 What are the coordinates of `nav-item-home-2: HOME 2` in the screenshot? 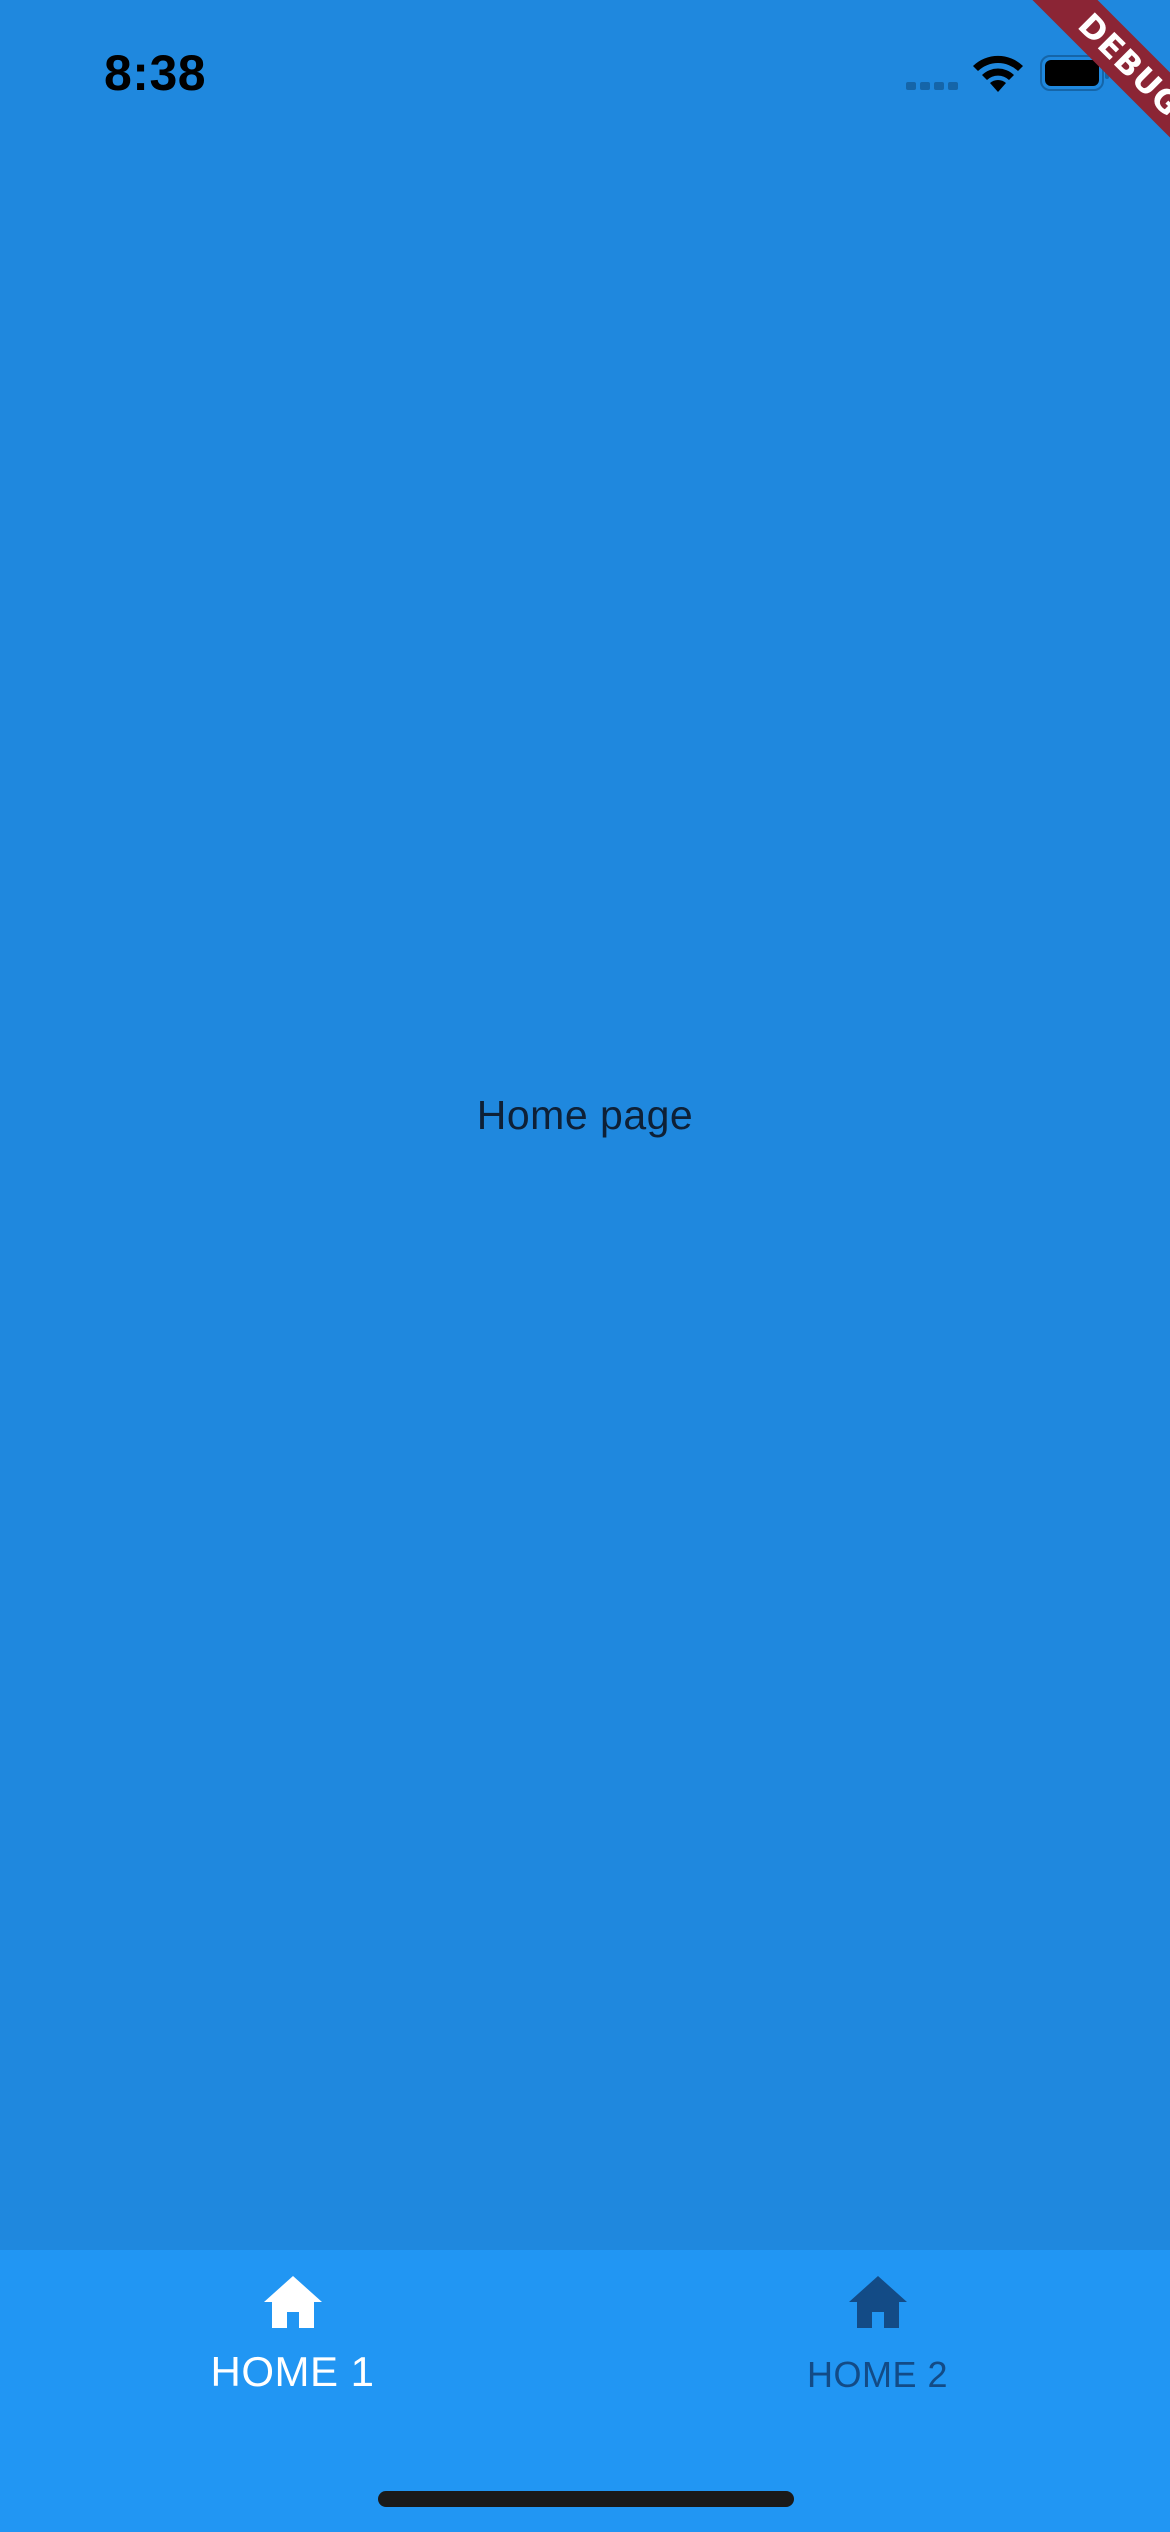 It's located at (877, 2350).